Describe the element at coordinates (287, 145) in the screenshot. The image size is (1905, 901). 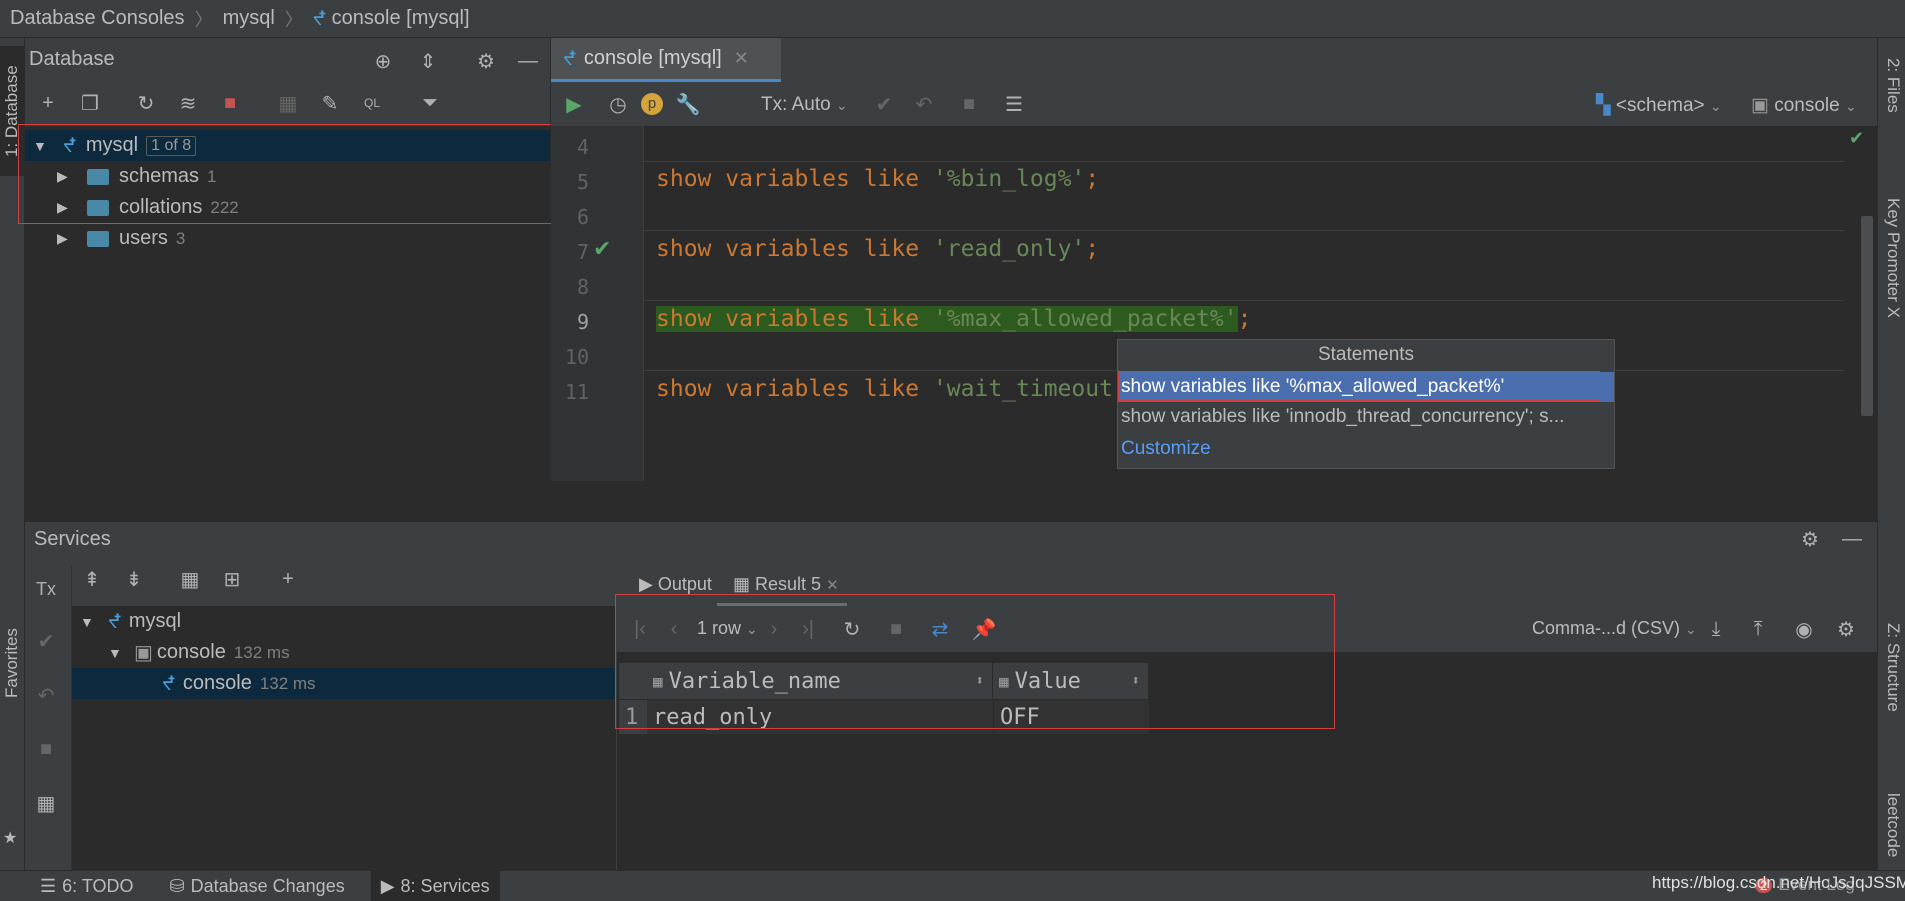
I see `tree-item-mysql: ▼ ᖪ mysql 1 of 8` at that location.